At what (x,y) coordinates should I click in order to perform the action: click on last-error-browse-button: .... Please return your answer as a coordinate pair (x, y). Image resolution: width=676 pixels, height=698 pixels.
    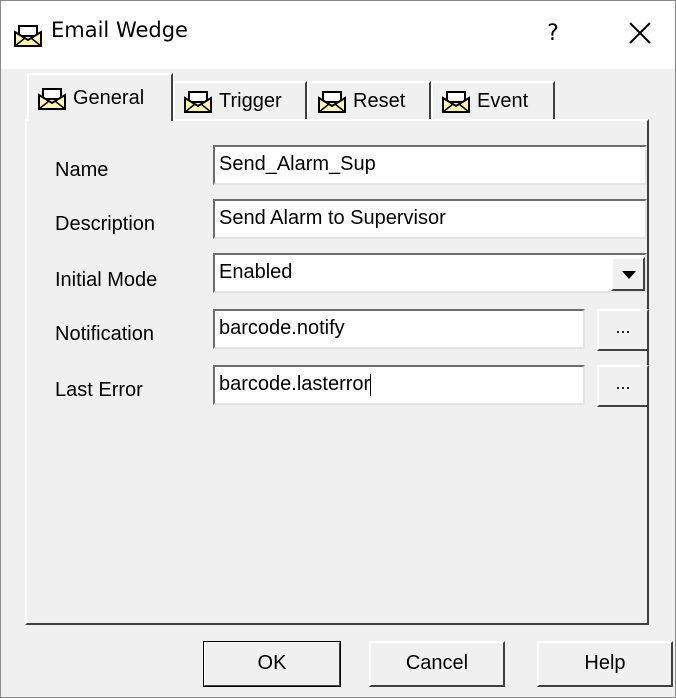
    Looking at the image, I should click on (623, 386).